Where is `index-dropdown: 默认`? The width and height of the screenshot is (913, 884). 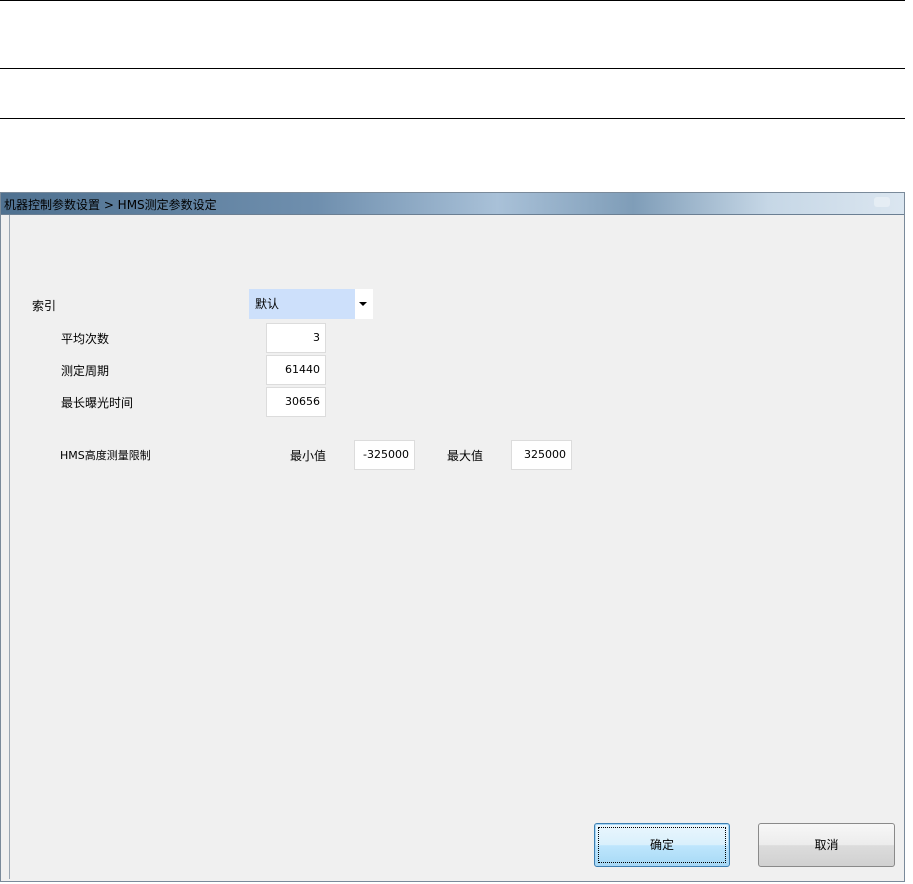 index-dropdown: 默认 is located at coordinates (311, 304).